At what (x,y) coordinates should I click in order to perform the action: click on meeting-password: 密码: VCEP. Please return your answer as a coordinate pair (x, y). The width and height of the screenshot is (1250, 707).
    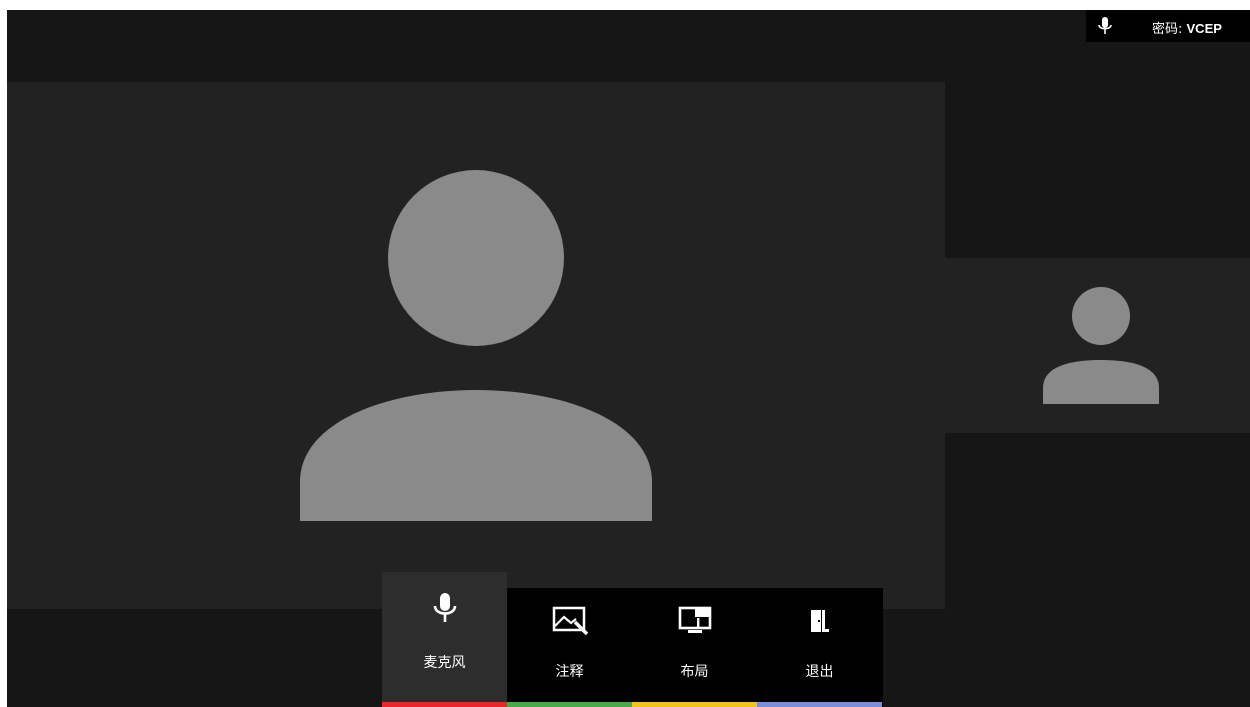
    Looking at the image, I should click on (1187, 27).